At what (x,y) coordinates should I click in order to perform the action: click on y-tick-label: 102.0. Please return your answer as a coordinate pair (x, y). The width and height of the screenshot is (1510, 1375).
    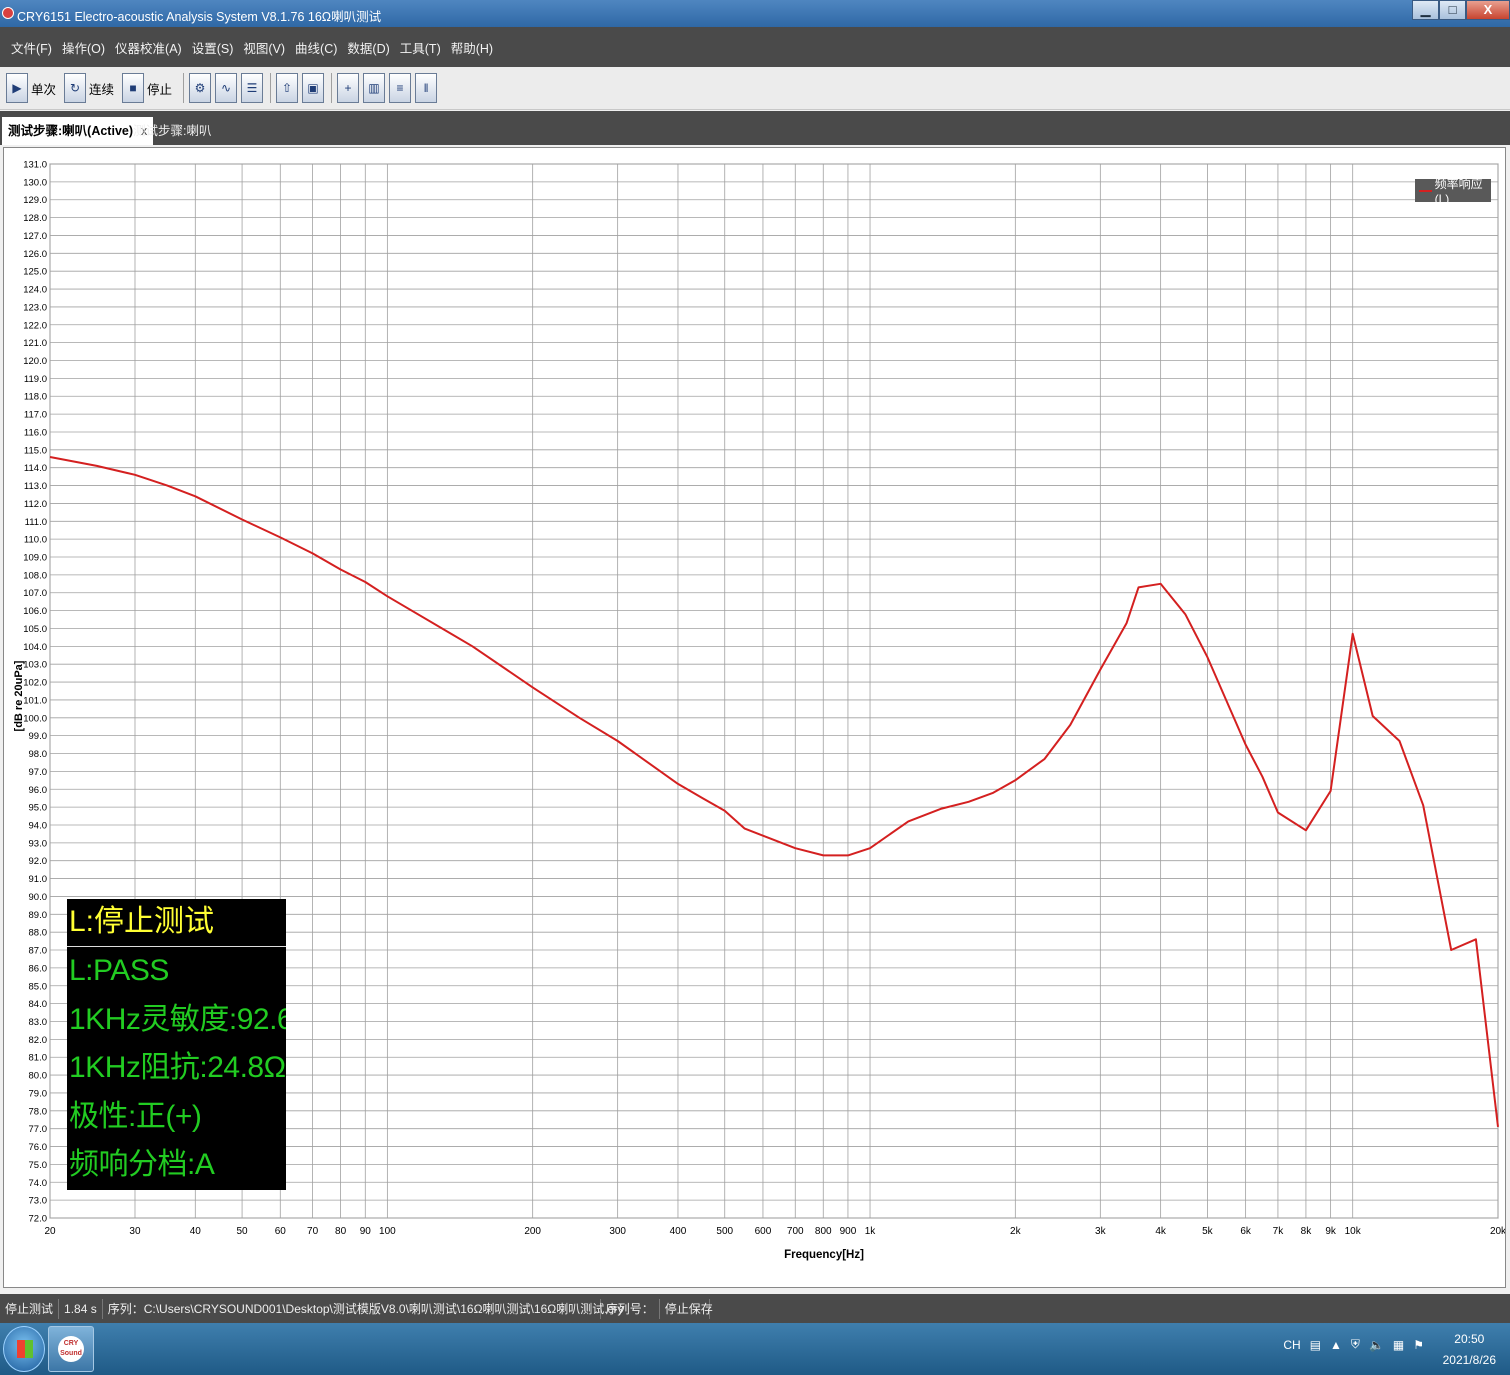
    Looking at the image, I should click on (35, 683).